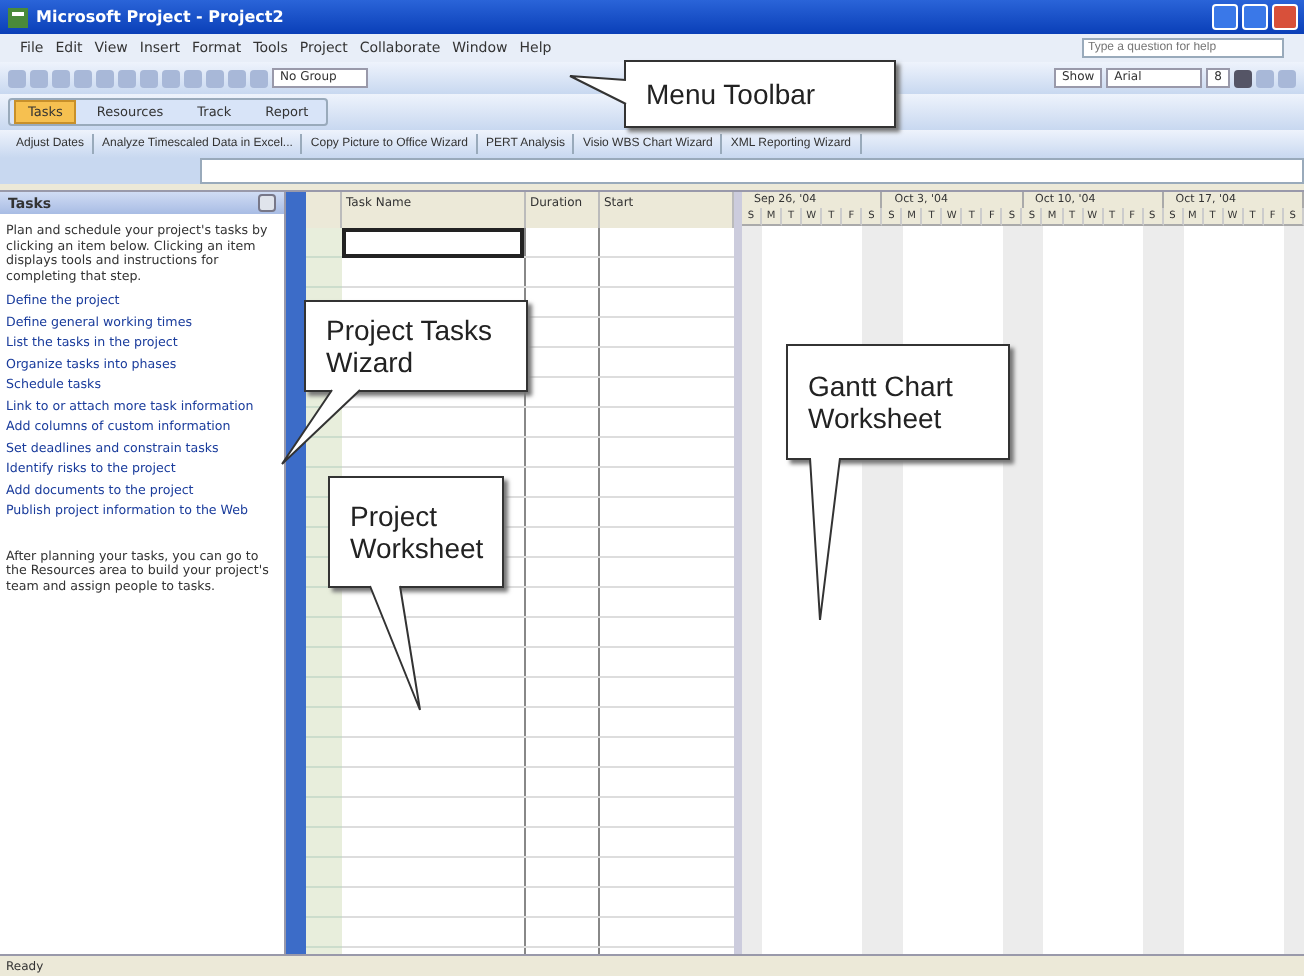  What do you see at coordinates (1255, 17) in the screenshot?
I see `maximize-button` at bounding box center [1255, 17].